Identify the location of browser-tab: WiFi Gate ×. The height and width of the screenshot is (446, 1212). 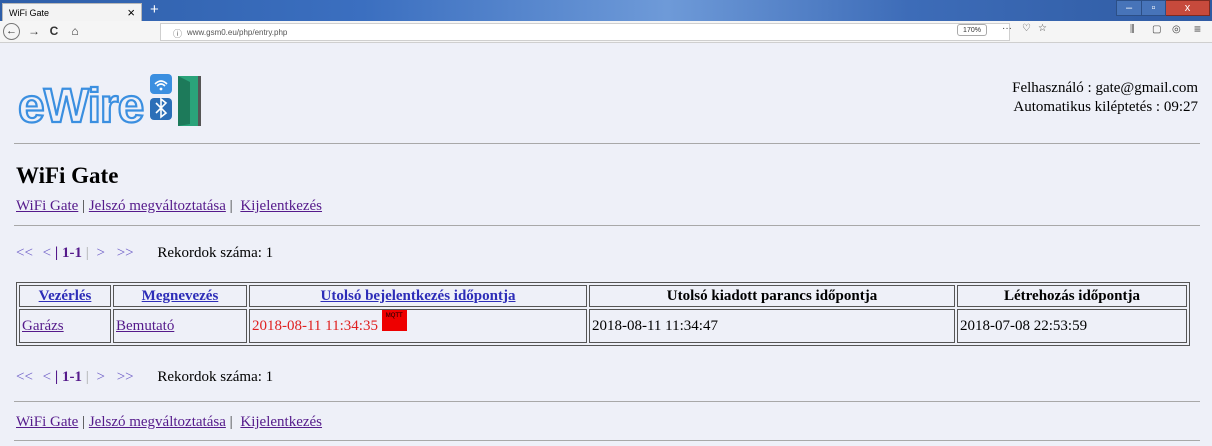
(72, 12).